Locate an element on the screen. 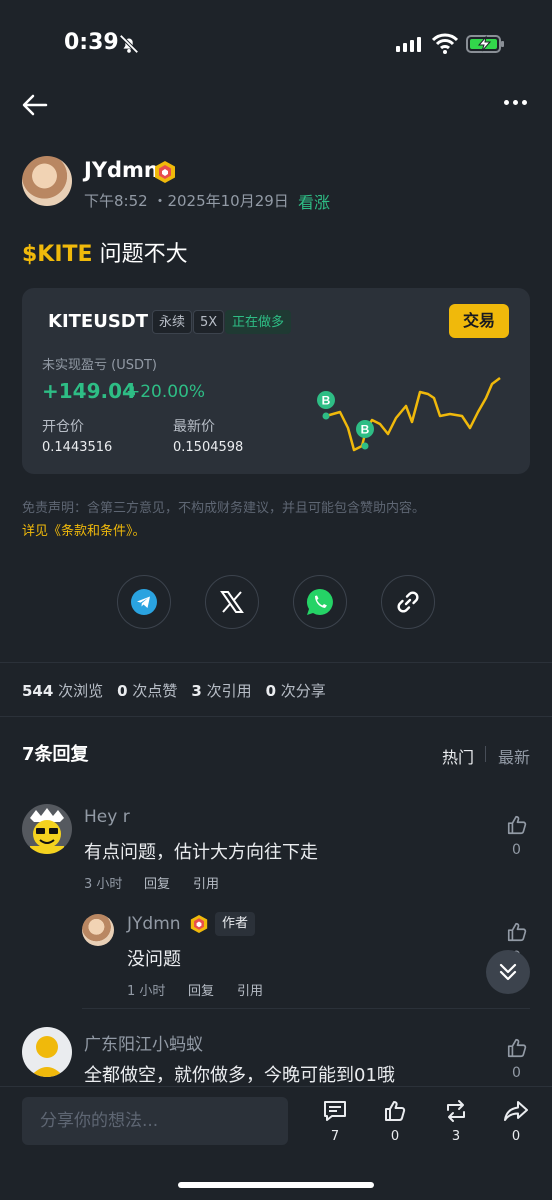 The height and width of the screenshot is (1200, 552). cellular-signal-icon is located at coordinates (408, 44).